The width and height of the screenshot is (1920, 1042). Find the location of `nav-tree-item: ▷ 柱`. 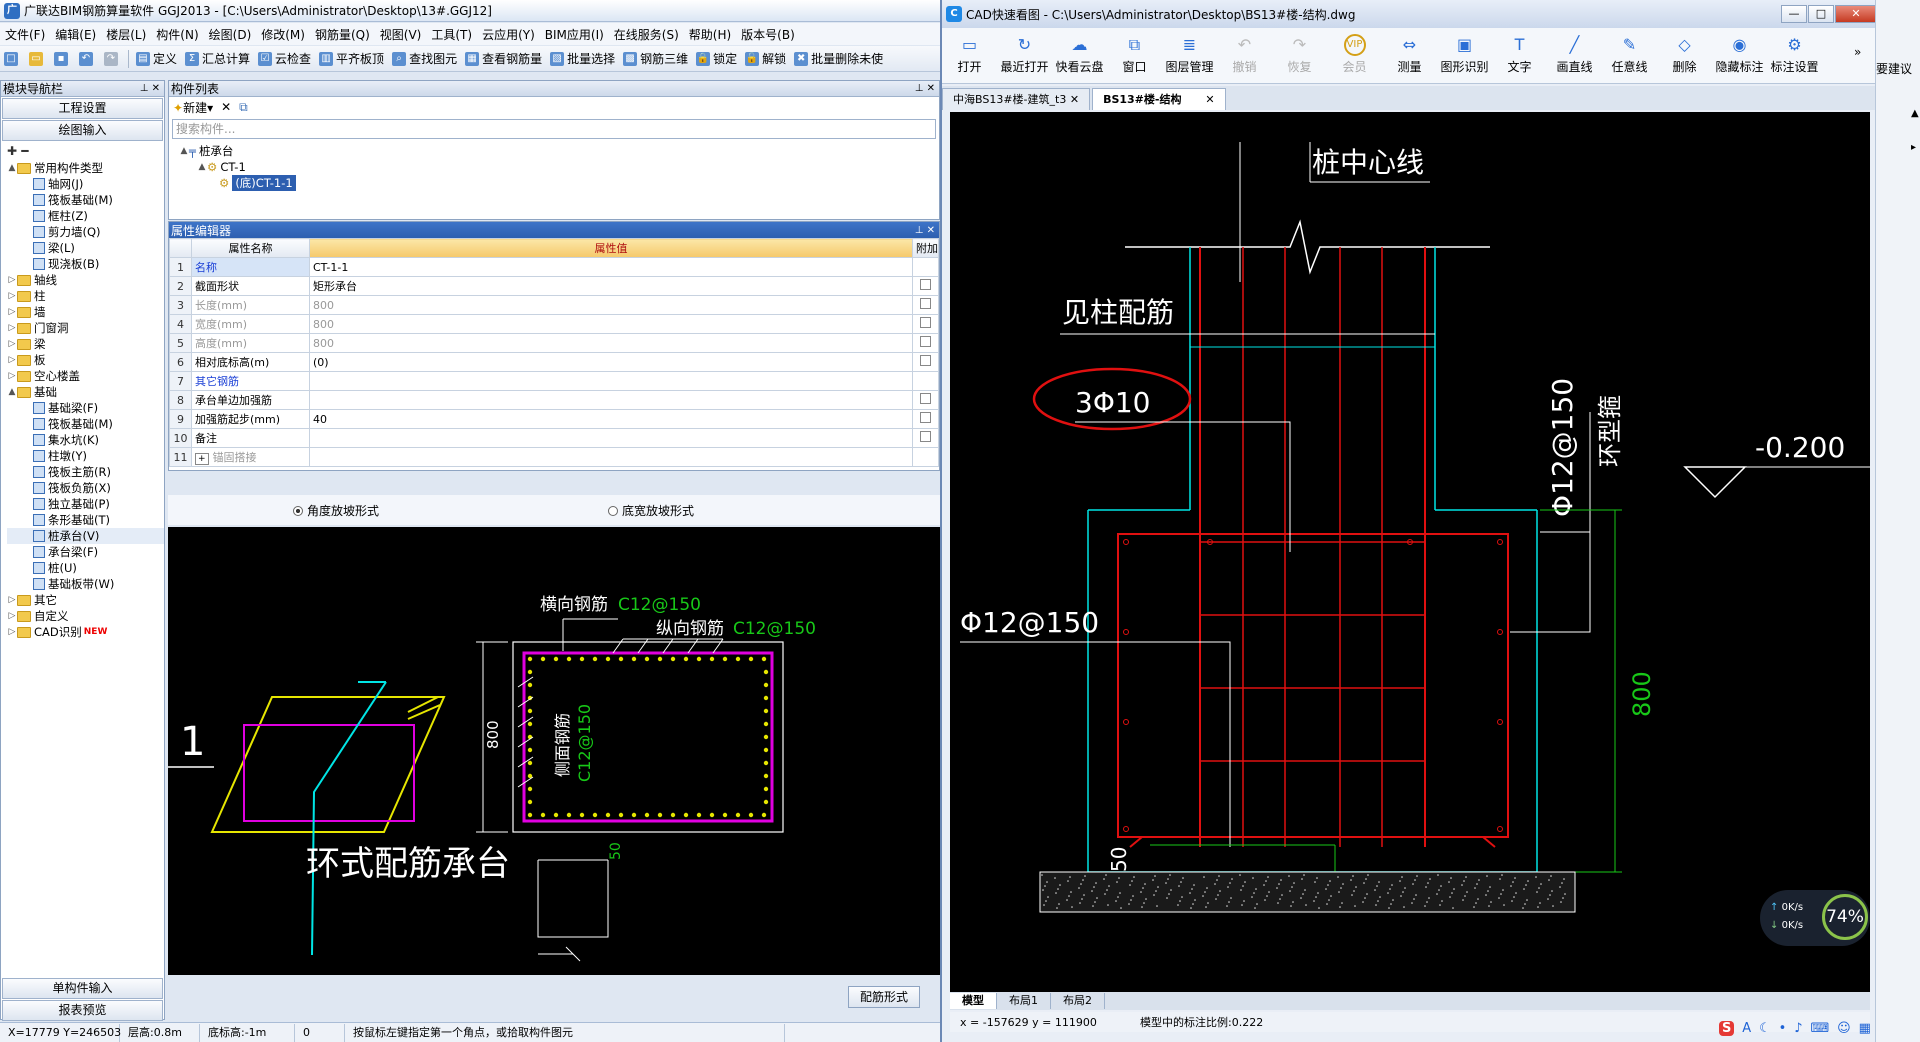

nav-tree-item: ▷ 柱 is located at coordinates (85, 296).